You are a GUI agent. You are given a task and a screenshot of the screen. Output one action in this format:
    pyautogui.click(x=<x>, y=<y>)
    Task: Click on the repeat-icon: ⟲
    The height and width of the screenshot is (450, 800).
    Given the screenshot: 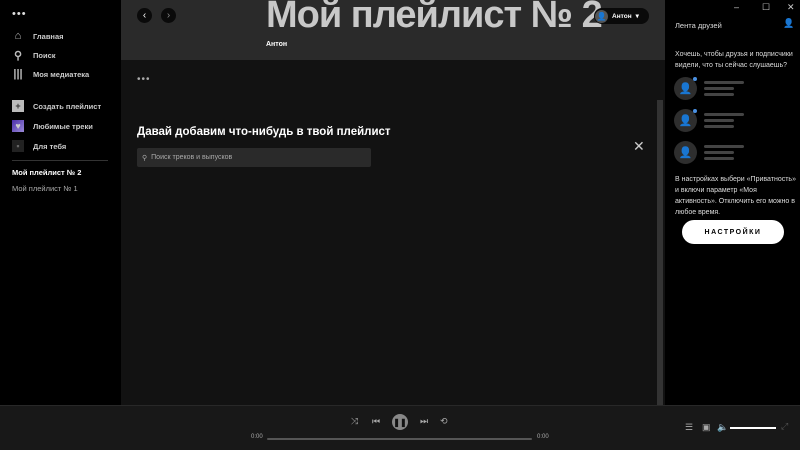 What is the action you would take?
    pyautogui.click(x=444, y=421)
    